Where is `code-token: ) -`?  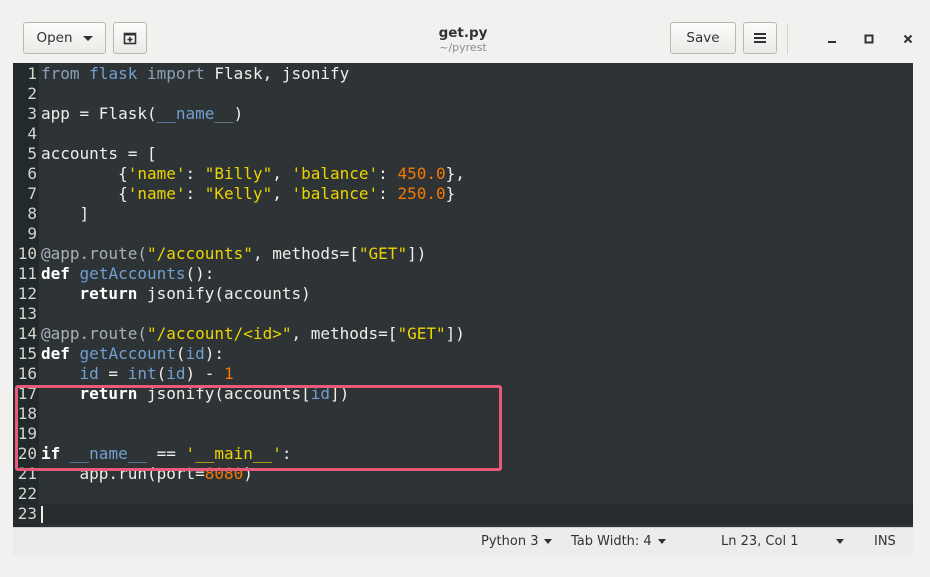
code-token: ) - is located at coordinates (205, 373).